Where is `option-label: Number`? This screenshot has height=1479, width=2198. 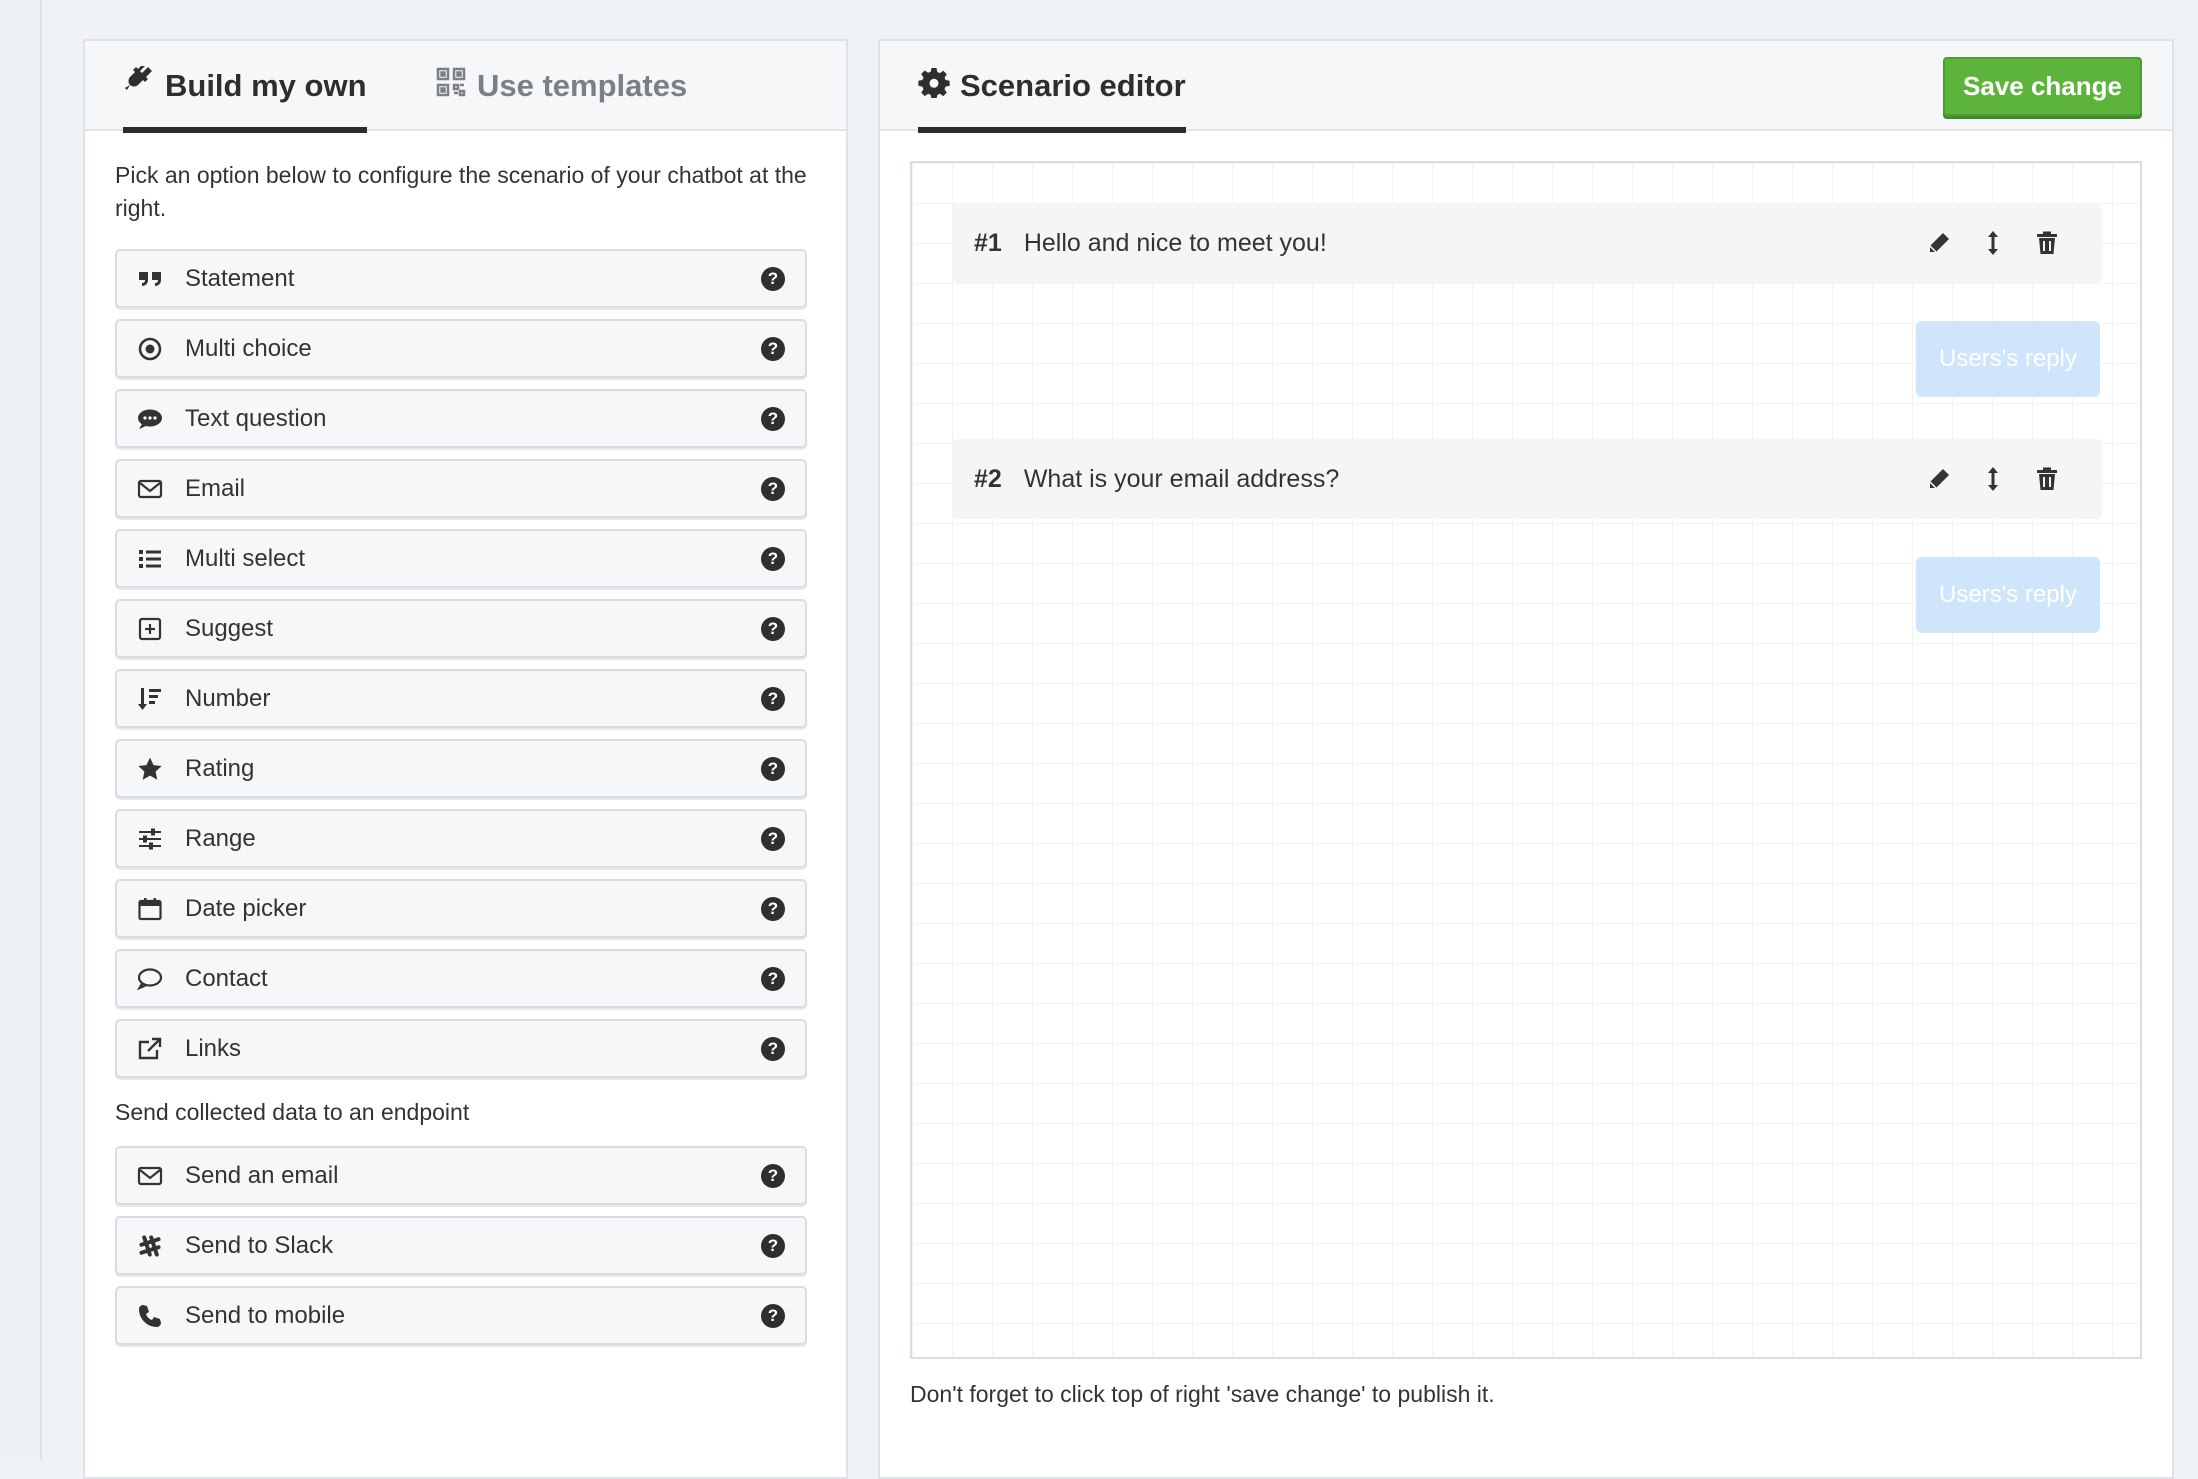
option-label: Number is located at coordinates (228, 698).